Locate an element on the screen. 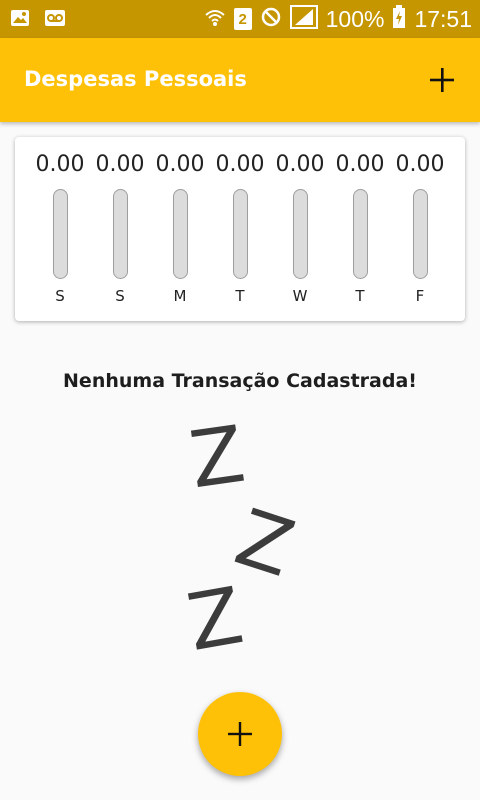  chart-bar-column: 0.00 F is located at coordinates (420, 229).